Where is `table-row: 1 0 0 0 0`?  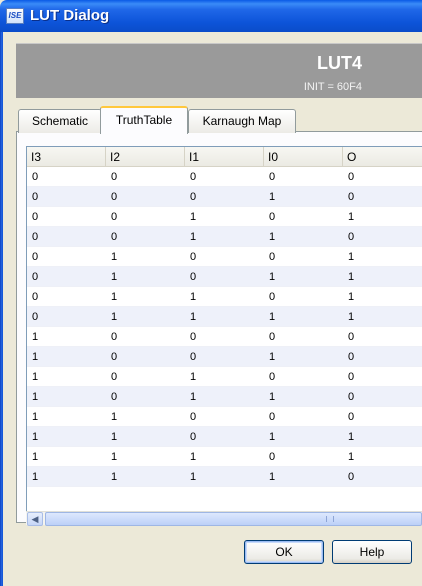 table-row: 1 0 0 0 0 is located at coordinates (224, 337).